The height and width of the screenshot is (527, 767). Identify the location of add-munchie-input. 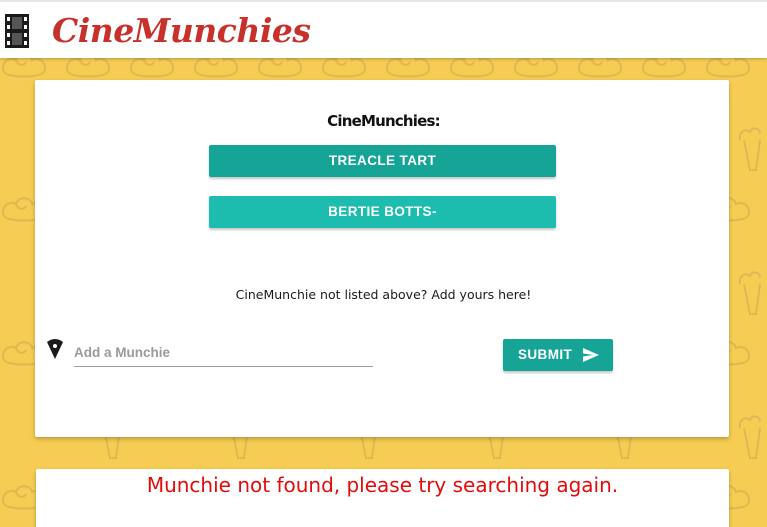
(223, 352).